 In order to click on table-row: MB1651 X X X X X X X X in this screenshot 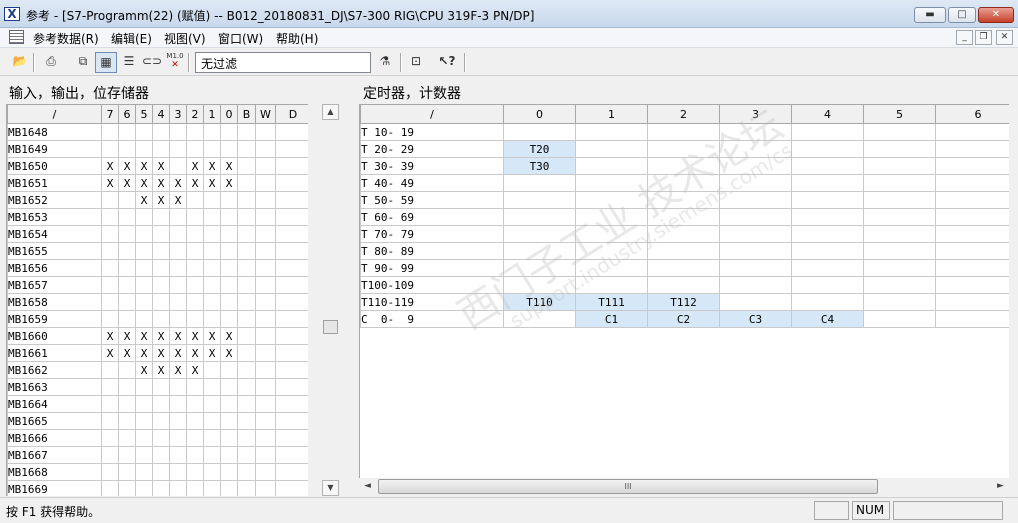, I will do `click(157, 183)`.